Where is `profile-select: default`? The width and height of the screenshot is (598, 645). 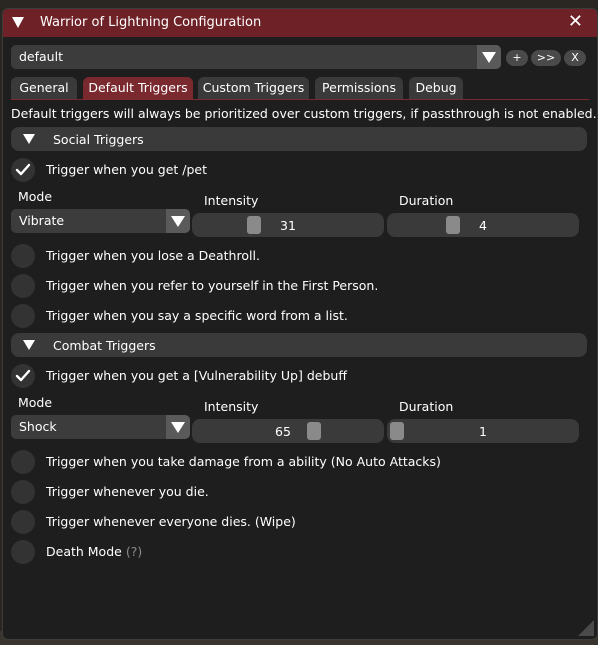 profile-select: default is located at coordinates (256, 57).